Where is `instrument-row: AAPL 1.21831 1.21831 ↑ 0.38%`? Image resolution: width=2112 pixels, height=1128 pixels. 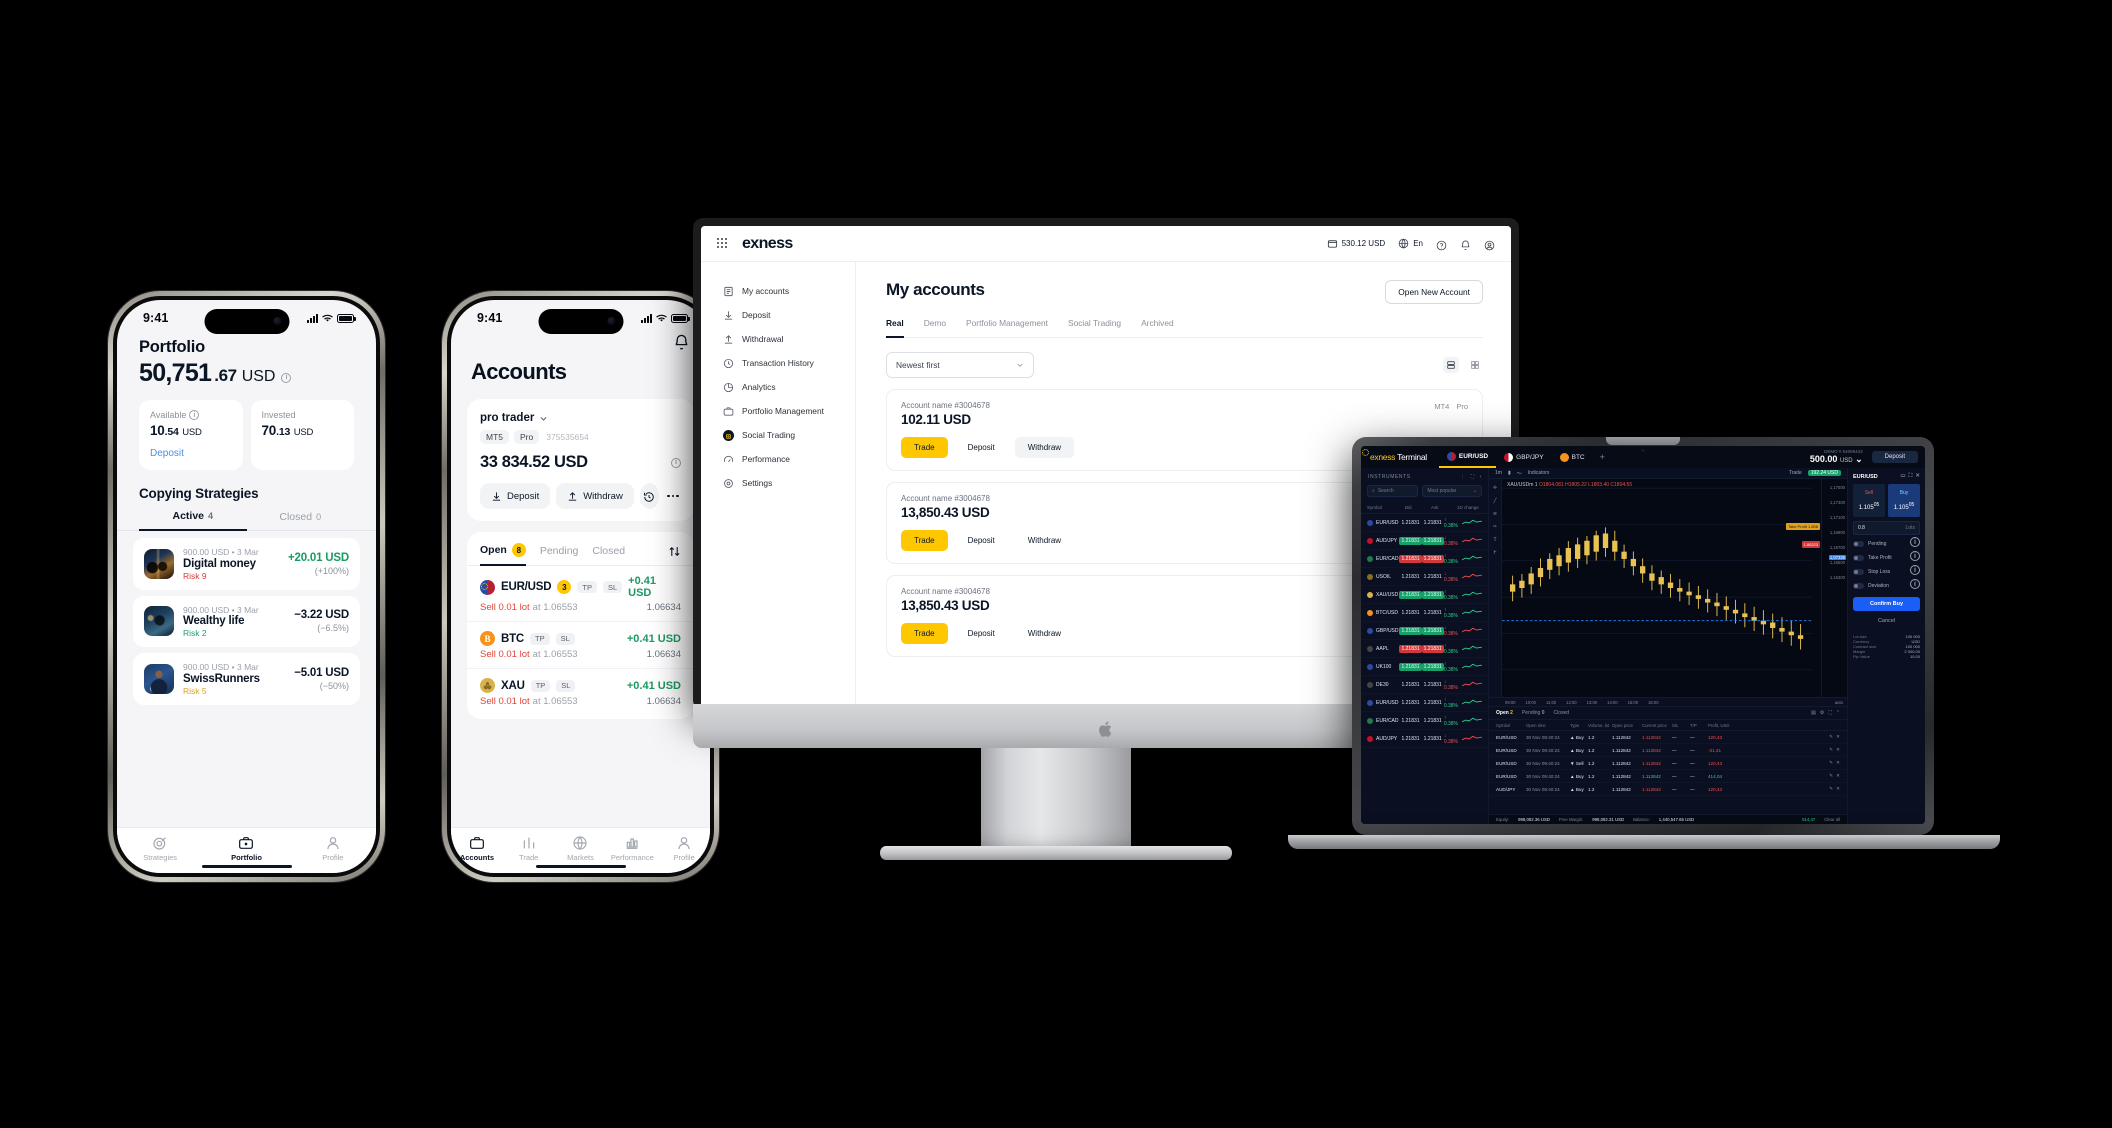
instrument-row: AAPL 1.21831 1.21831 ↑ 0.38% is located at coordinates (1424, 649).